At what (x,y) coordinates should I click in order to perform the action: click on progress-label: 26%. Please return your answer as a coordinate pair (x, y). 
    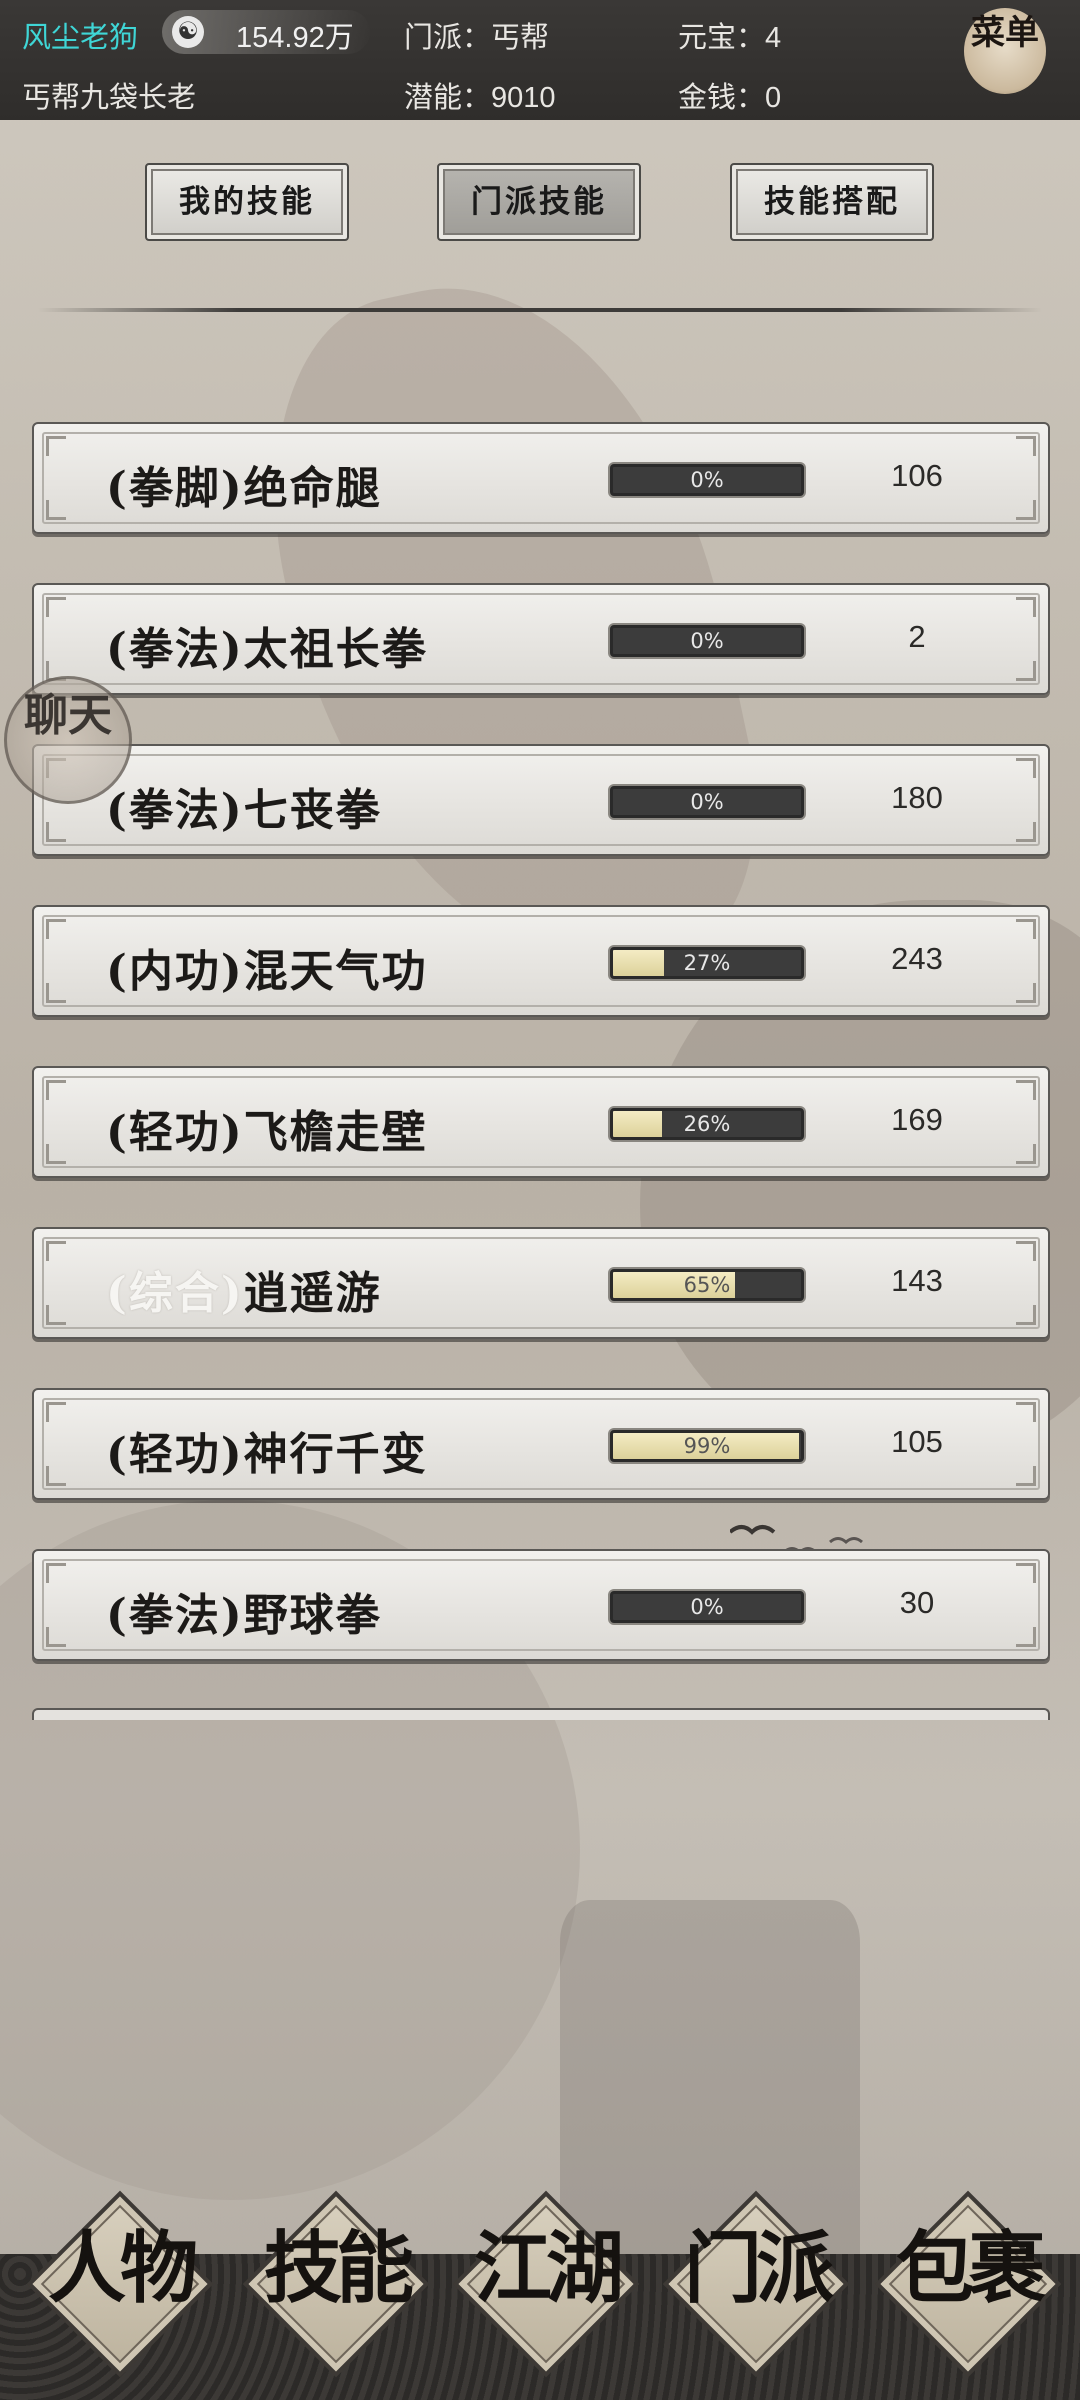
    Looking at the image, I should click on (707, 1124).